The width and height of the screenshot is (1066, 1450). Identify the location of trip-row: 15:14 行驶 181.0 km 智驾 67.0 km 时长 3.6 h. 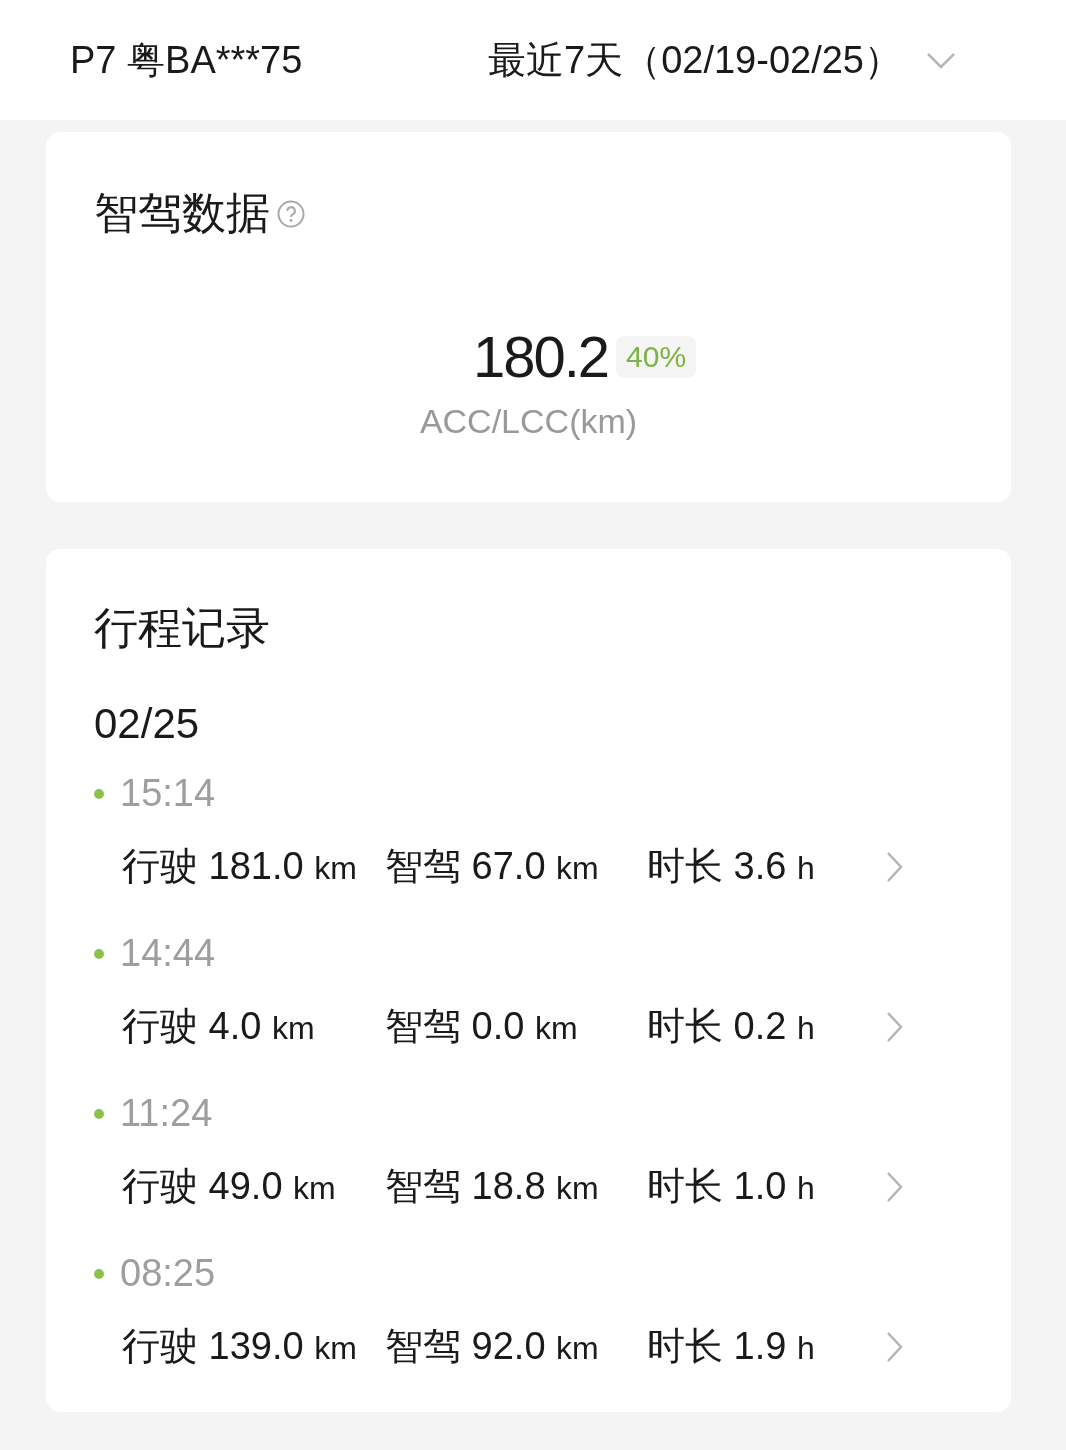
(528, 832).